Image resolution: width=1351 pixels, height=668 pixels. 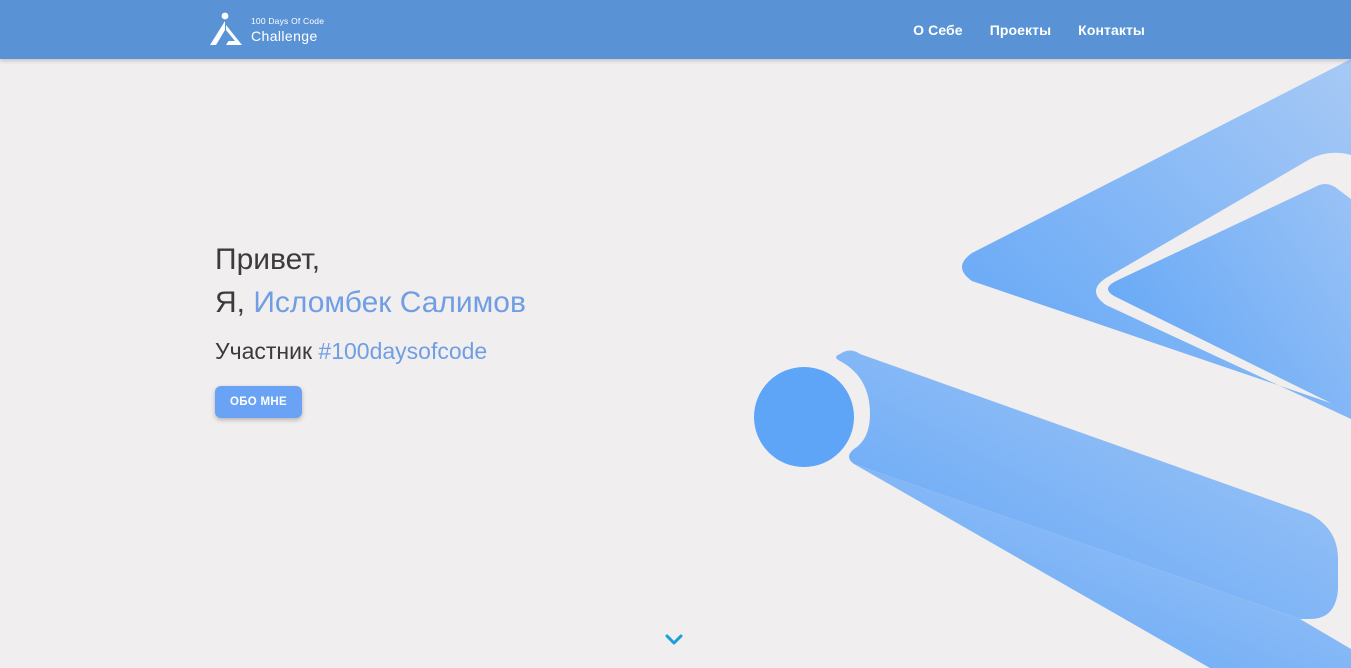 I want to click on nav-link-about: О Себе, so click(x=938, y=30).